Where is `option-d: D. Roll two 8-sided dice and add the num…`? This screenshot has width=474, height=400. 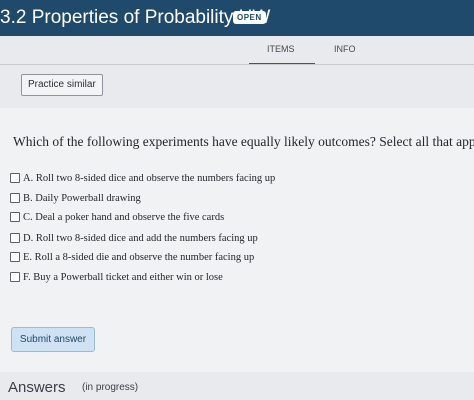
option-d: D. Roll two 8-sided dice and add the num… is located at coordinates (134, 238).